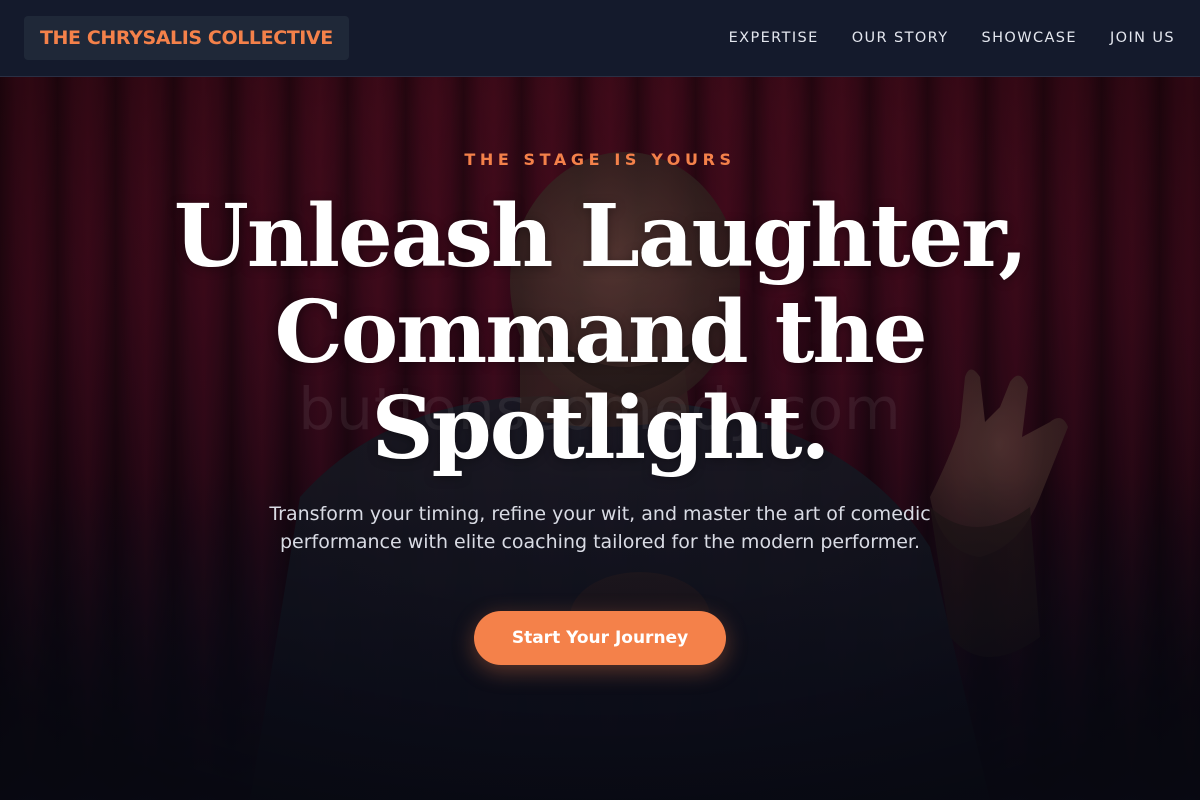 The image size is (1200, 800). I want to click on main-nav: EXPERTISE OUR STORY SHOWCASE JOIN US, so click(952, 38).